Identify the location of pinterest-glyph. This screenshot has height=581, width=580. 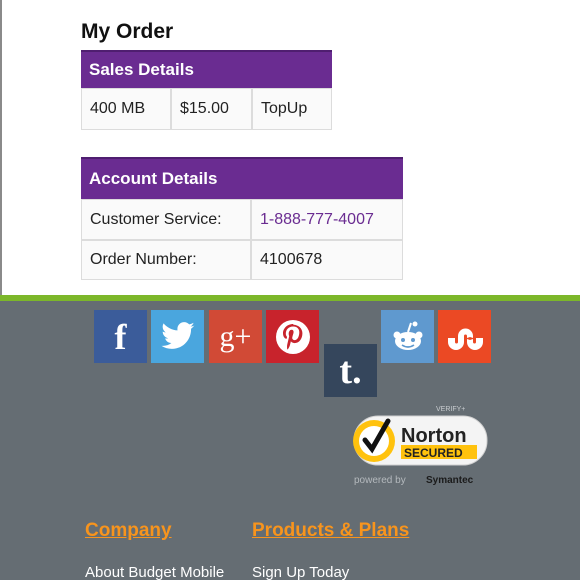
(292, 336).